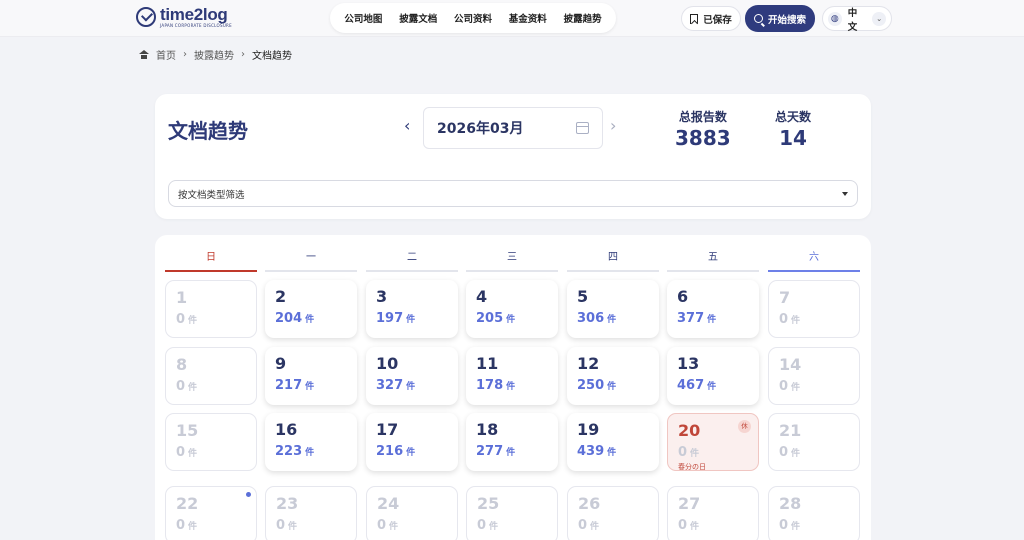 This screenshot has width=1024, height=540. What do you see at coordinates (490, 451) in the screenshot?
I see `day-count-value: 277` at bounding box center [490, 451].